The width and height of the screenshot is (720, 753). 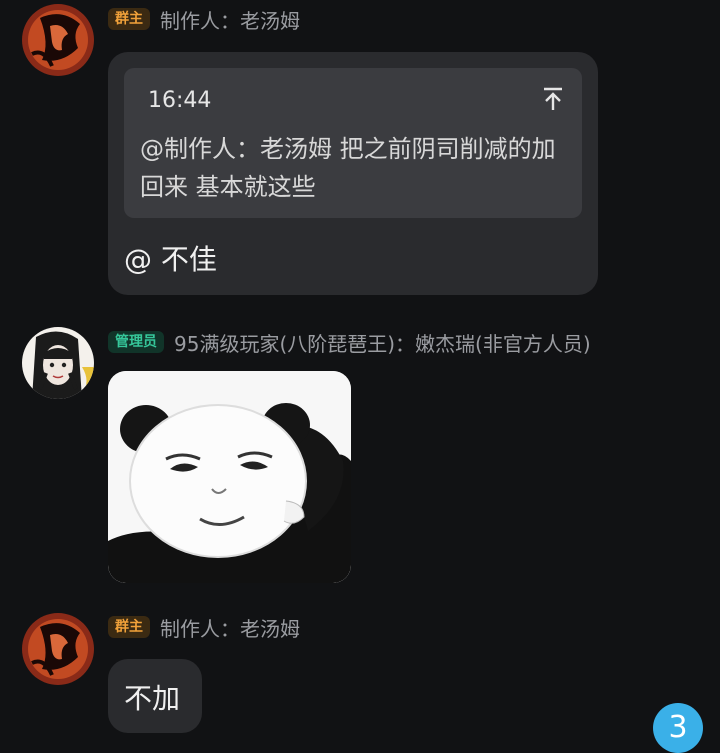 I want to click on message-bubble: 不加, so click(x=155, y=696).